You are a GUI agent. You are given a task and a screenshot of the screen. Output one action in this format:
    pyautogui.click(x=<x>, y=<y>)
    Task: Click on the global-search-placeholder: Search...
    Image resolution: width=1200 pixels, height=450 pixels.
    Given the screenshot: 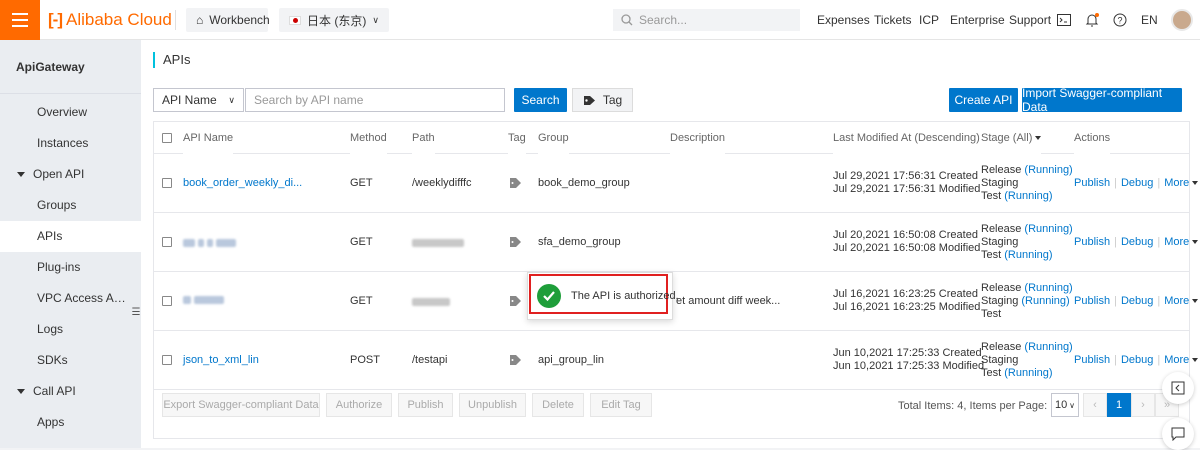 What is the action you would take?
    pyautogui.click(x=663, y=20)
    